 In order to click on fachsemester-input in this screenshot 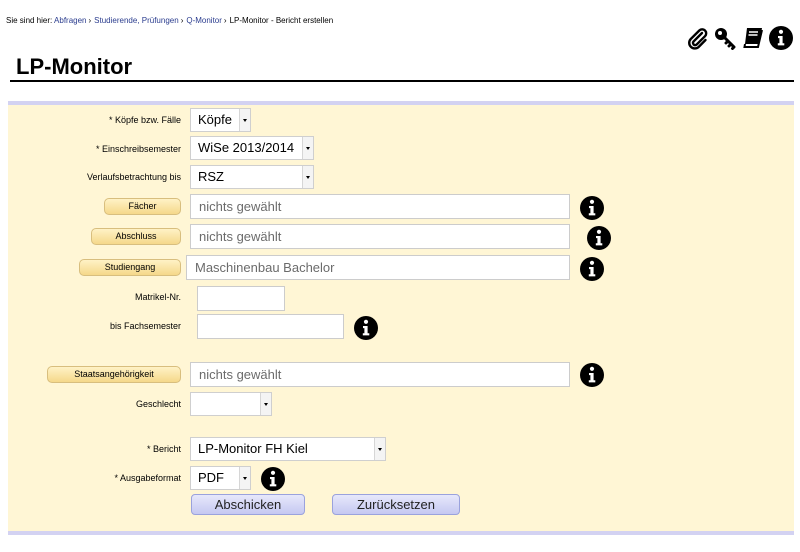, I will do `click(270, 326)`.